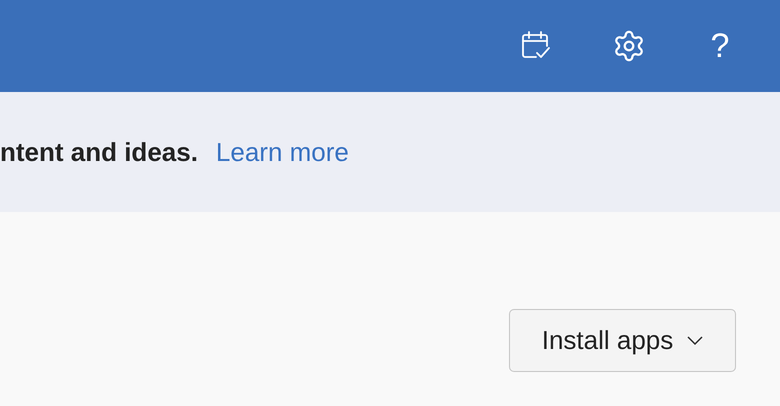 The height and width of the screenshot is (406, 780). What do you see at coordinates (282, 152) in the screenshot?
I see `learn-more-link: Learn more` at bounding box center [282, 152].